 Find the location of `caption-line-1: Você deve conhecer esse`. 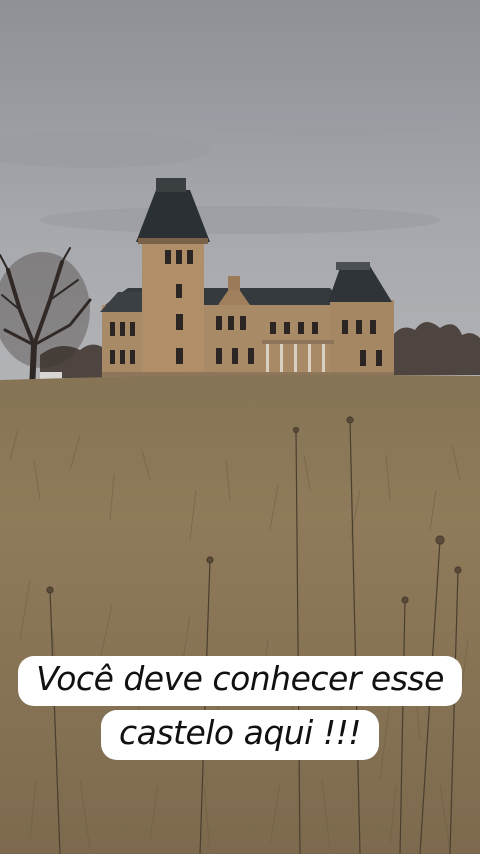

caption-line-1: Você deve conhecer esse is located at coordinates (240, 681).